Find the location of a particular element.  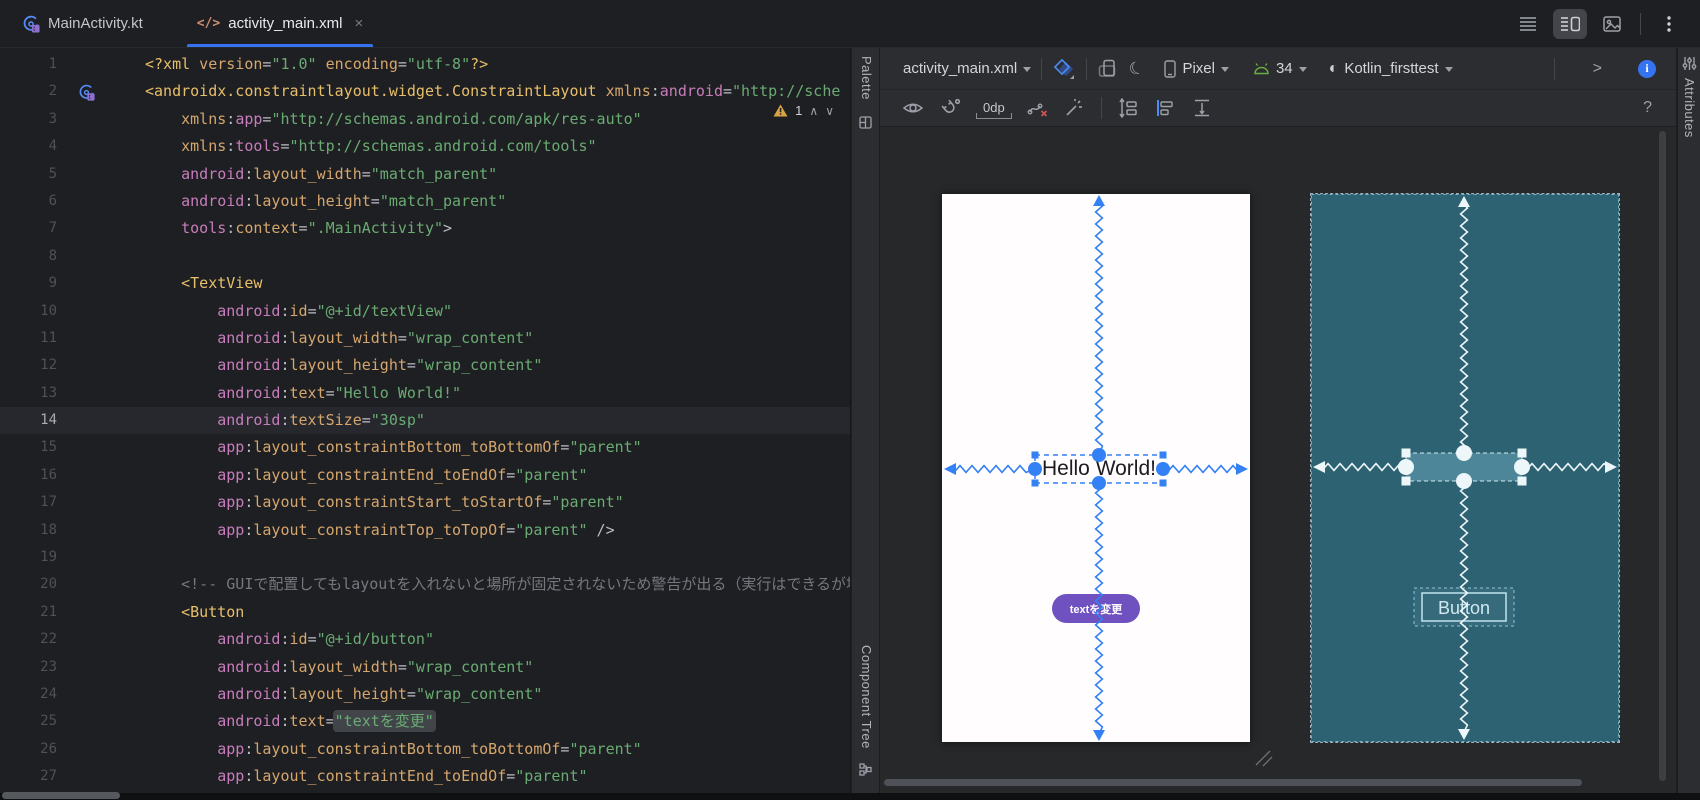

code-token: layout_constraintTop_toTopOf is located at coordinates (380, 529).